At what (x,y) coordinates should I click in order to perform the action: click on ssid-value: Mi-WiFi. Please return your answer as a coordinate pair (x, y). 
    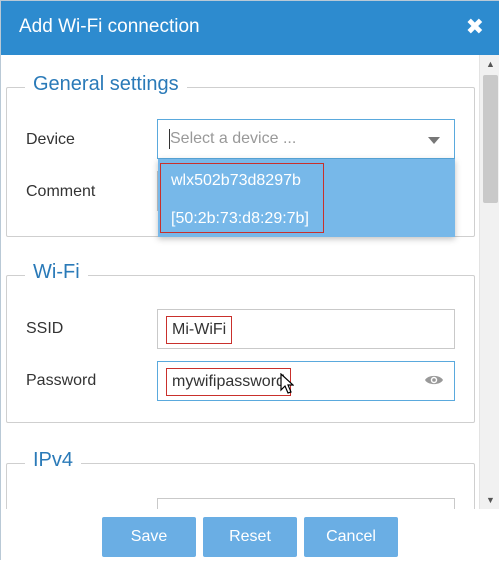
    Looking at the image, I should click on (199, 330).